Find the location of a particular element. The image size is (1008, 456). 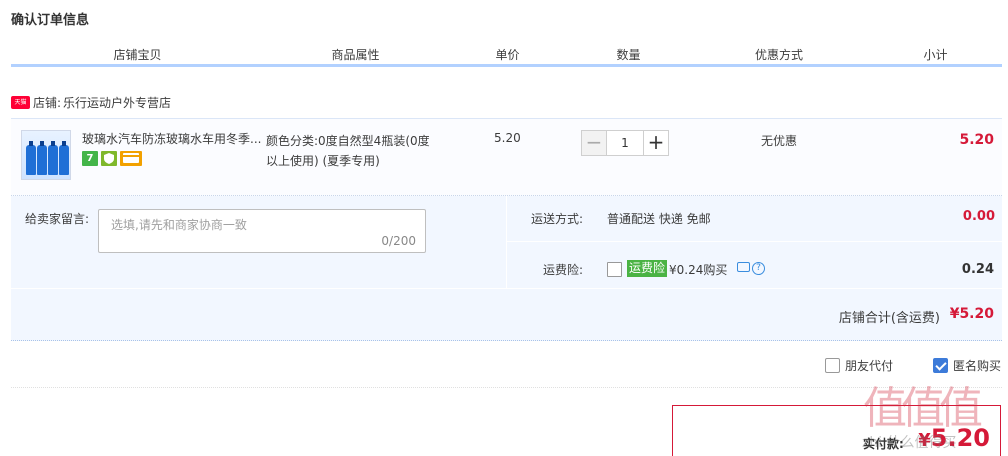

friend-pay-checkbox is located at coordinates (832, 365).